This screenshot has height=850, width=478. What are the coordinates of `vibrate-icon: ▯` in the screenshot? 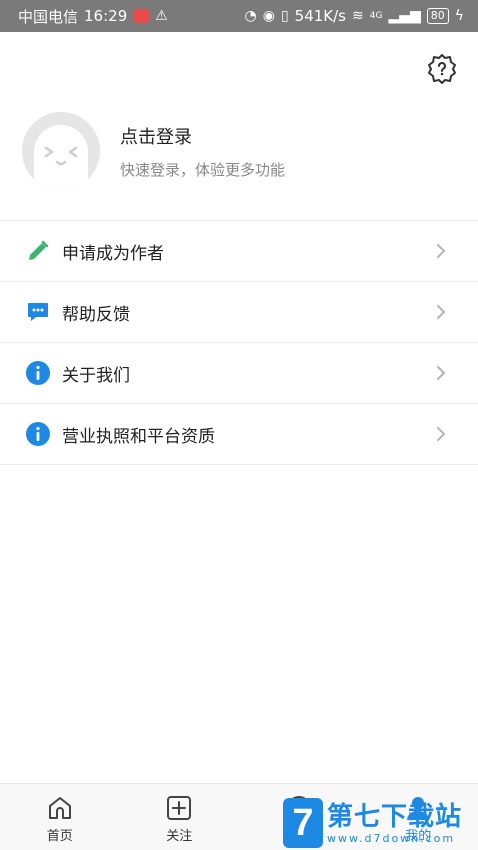 It's located at (284, 16).